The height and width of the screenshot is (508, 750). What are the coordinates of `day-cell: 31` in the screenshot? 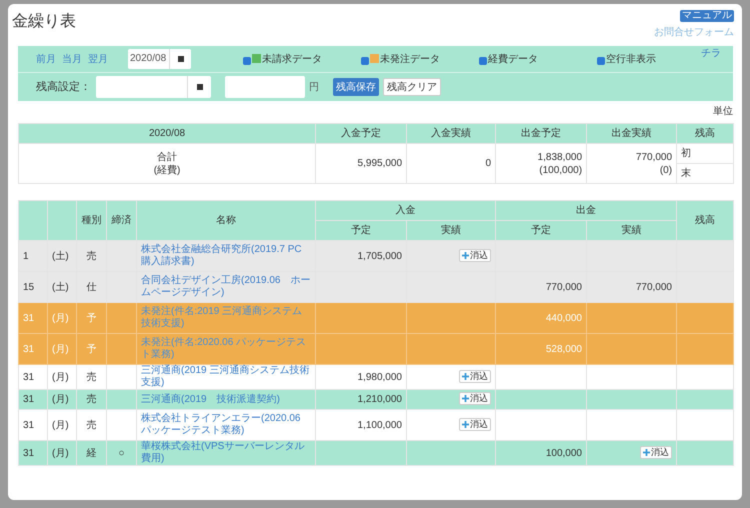 It's located at (33, 453).